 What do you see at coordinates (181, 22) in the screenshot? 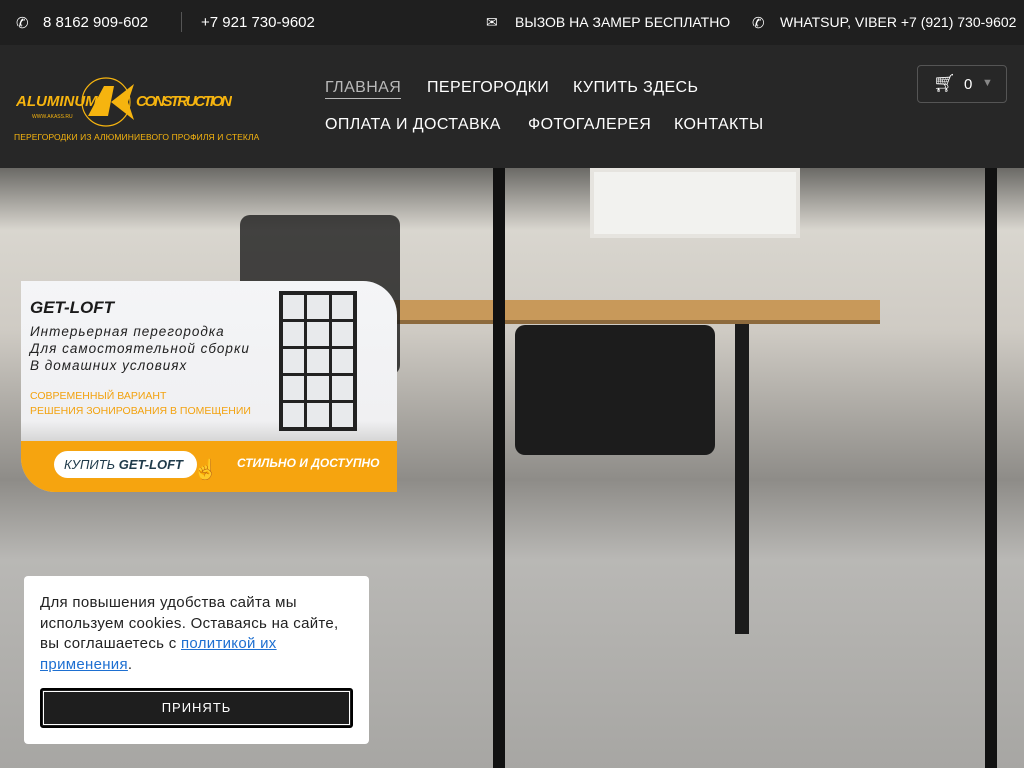
I see `divider` at bounding box center [181, 22].